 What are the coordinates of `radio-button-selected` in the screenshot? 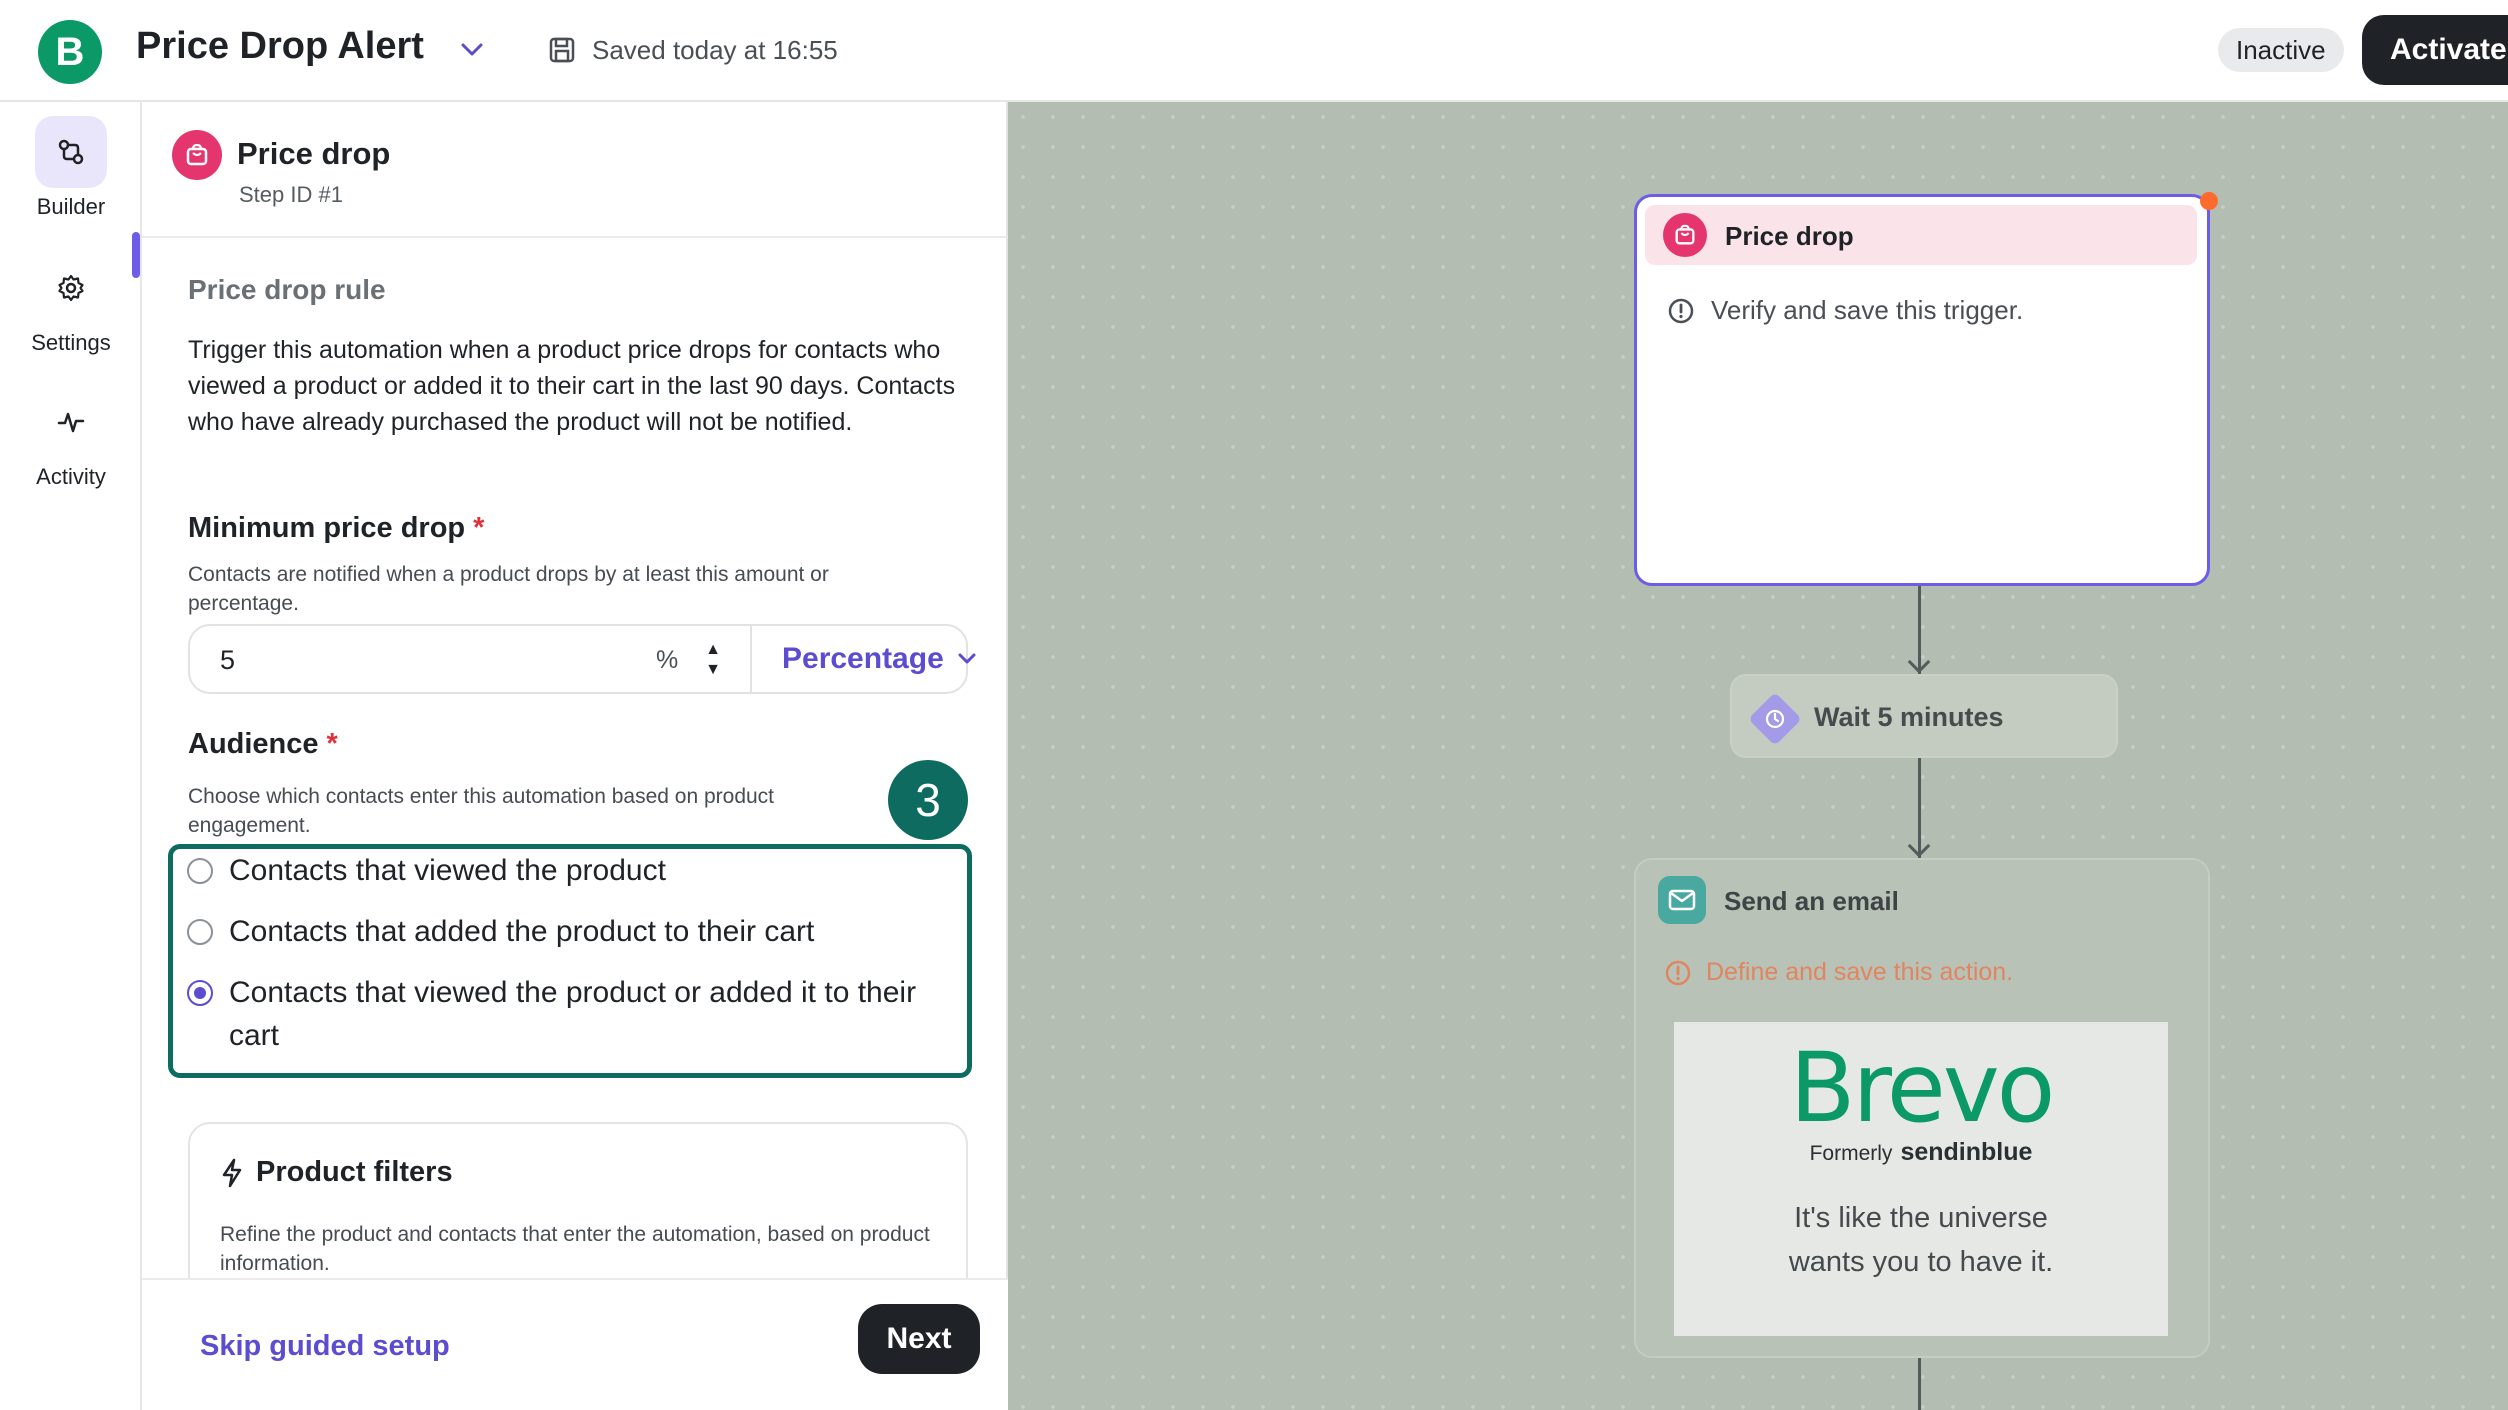 It's located at (200, 993).